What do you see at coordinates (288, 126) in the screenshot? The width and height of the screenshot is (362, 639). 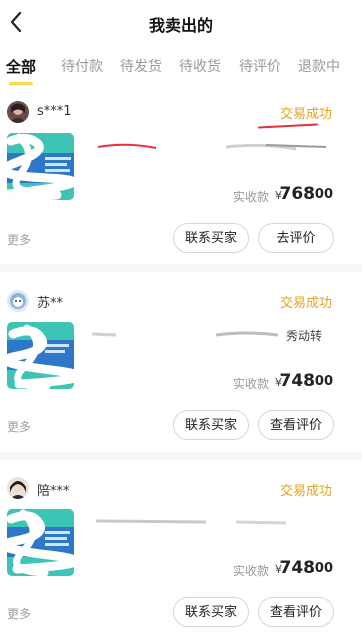 I see `annotation-mark` at bounding box center [288, 126].